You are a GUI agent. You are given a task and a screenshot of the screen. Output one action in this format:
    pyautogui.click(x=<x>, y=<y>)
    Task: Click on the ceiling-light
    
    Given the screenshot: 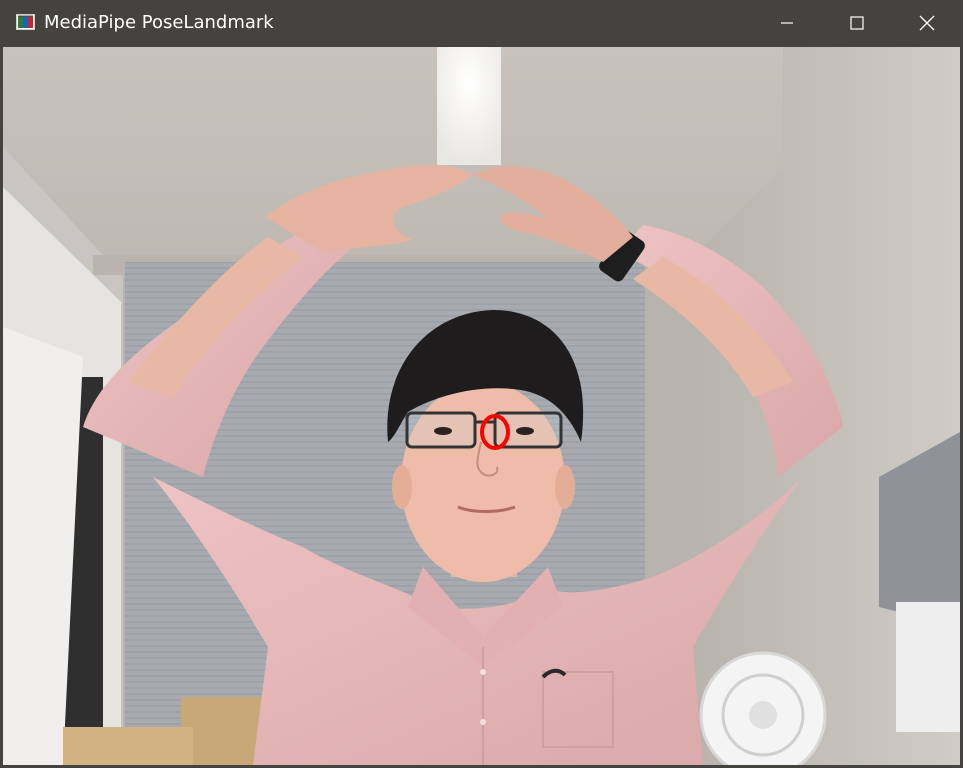 What is the action you would take?
    pyautogui.click(x=469, y=106)
    